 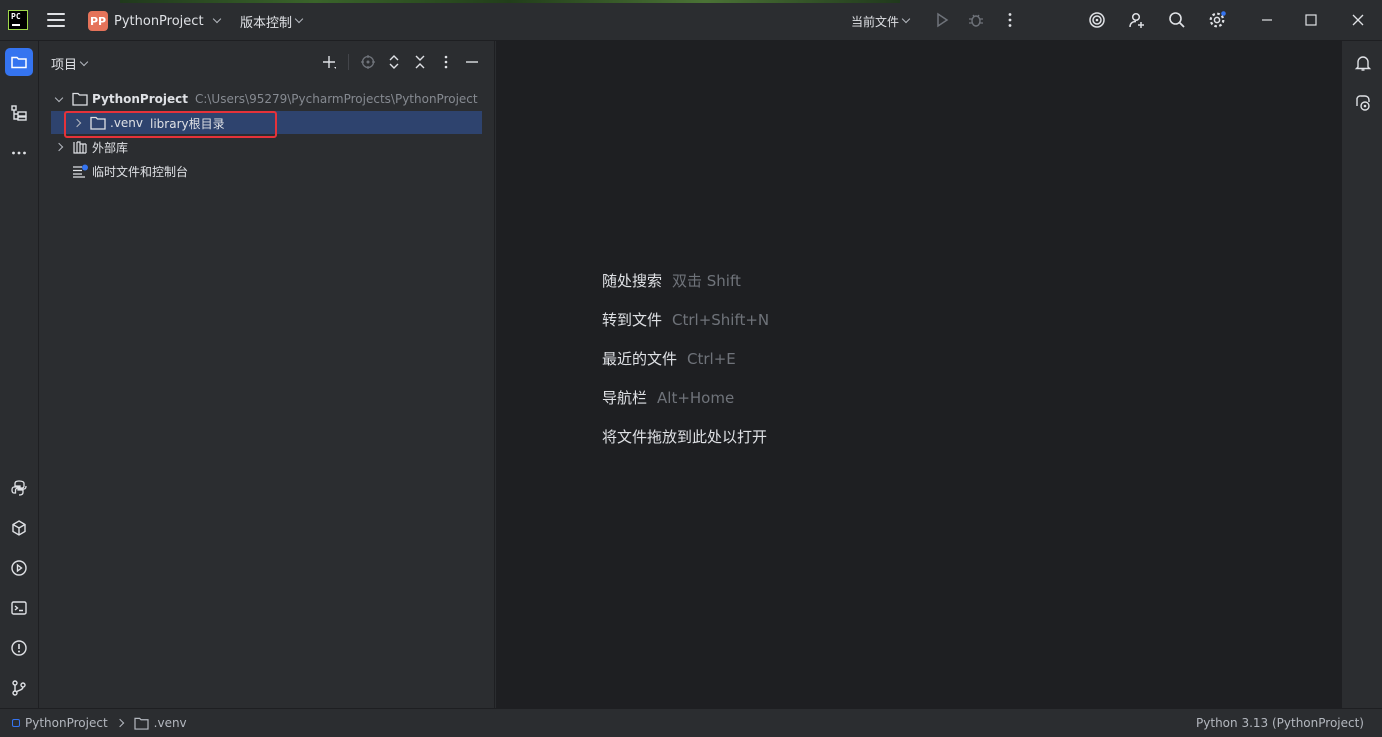 I want to click on options-icon, so click(x=446, y=62).